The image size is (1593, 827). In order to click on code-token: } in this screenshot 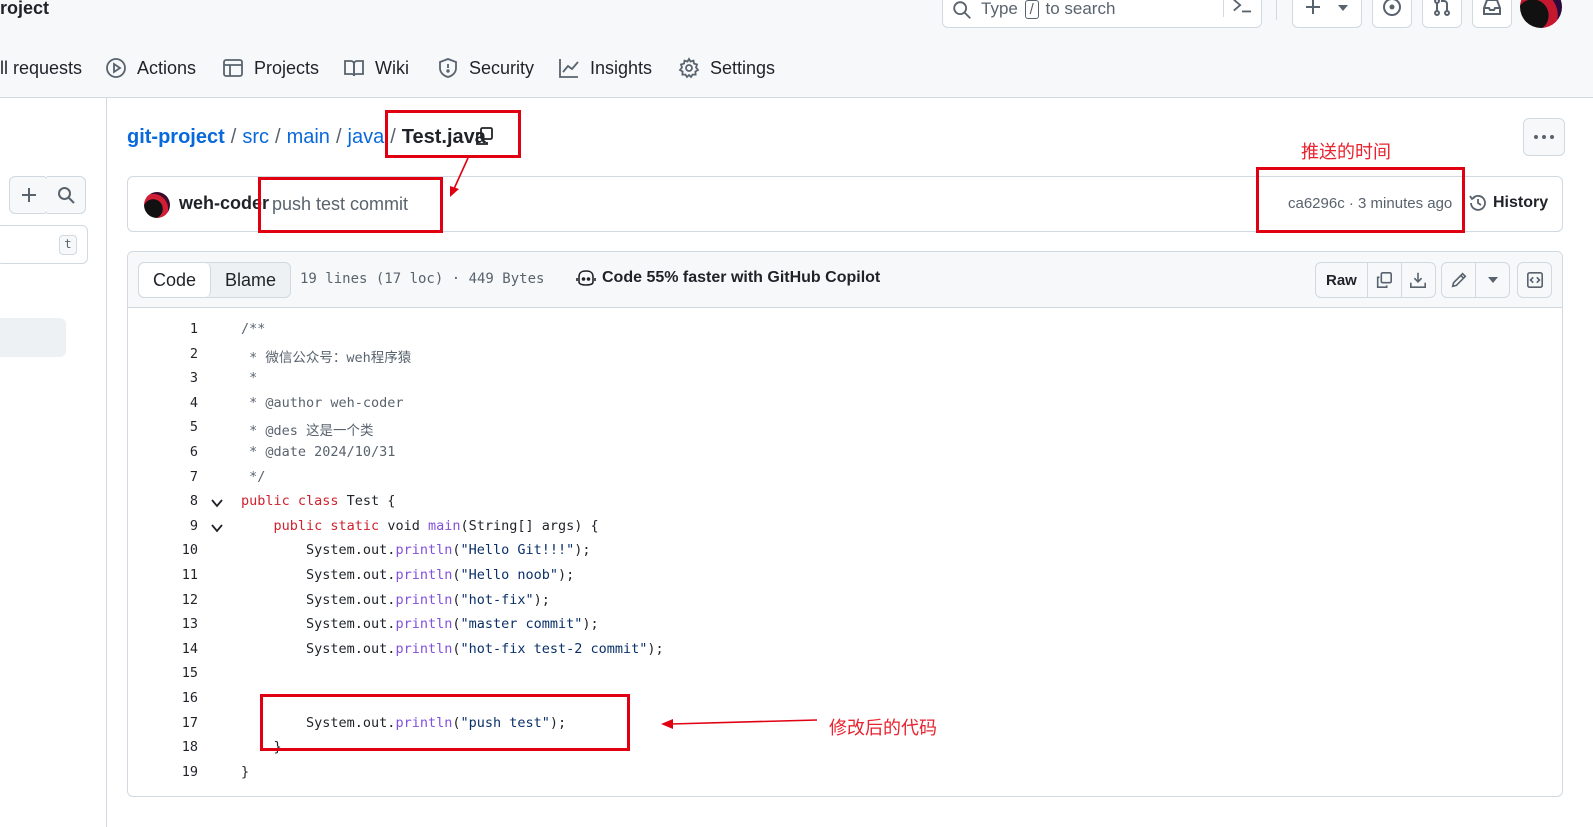, I will do `click(245, 771)`.